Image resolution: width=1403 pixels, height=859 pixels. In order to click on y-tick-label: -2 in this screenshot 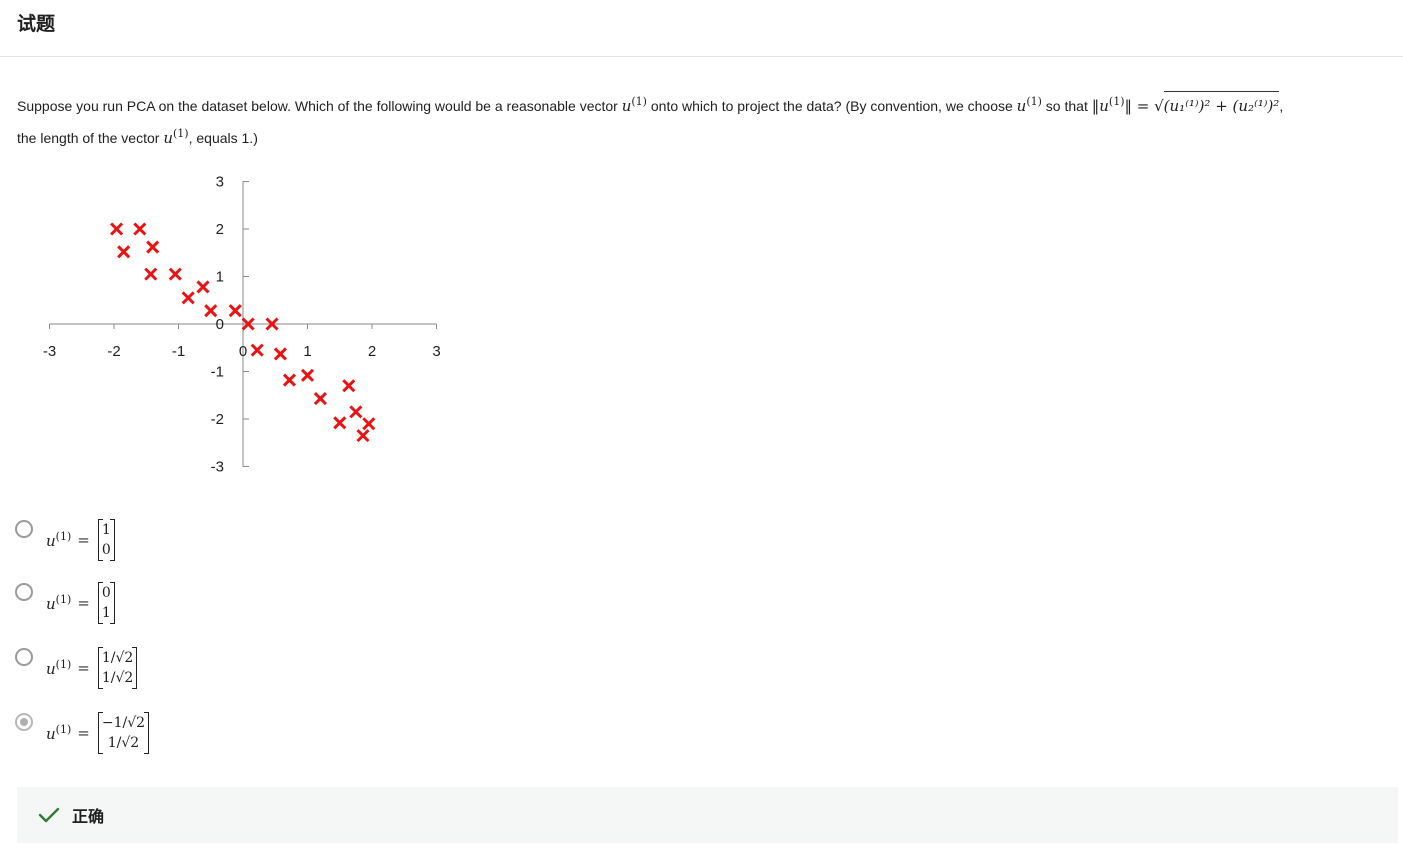, I will do `click(217, 419)`.